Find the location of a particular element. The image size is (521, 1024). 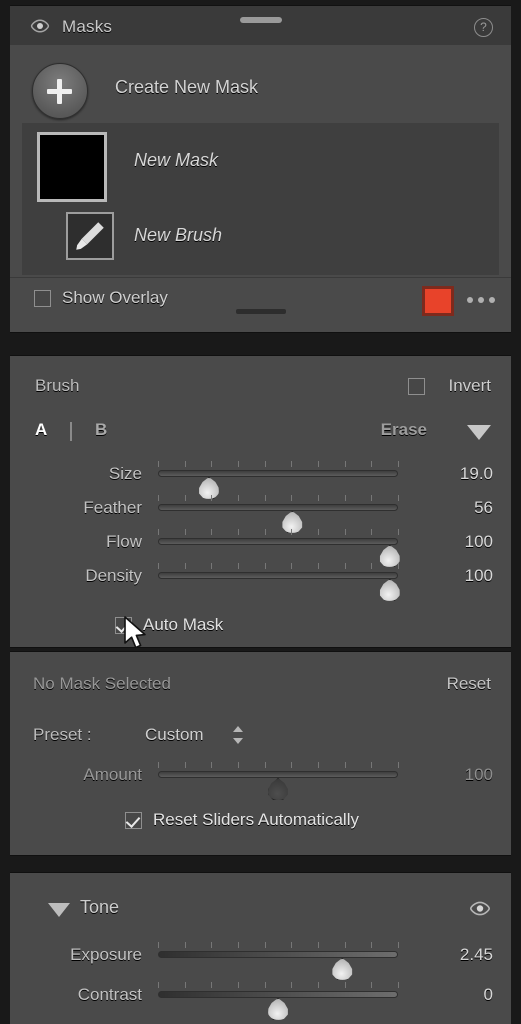

panel-header: Masks ? is located at coordinates (260, 25).